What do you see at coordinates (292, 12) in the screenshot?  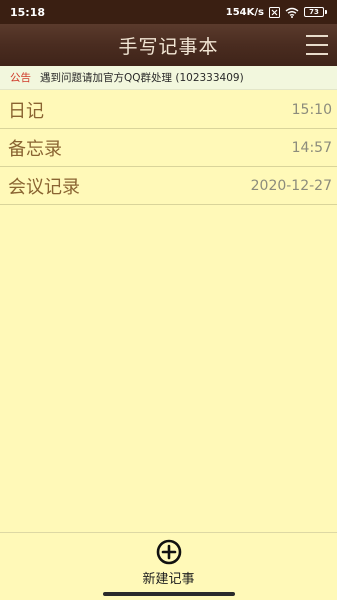 I see `wifi-icon` at bounding box center [292, 12].